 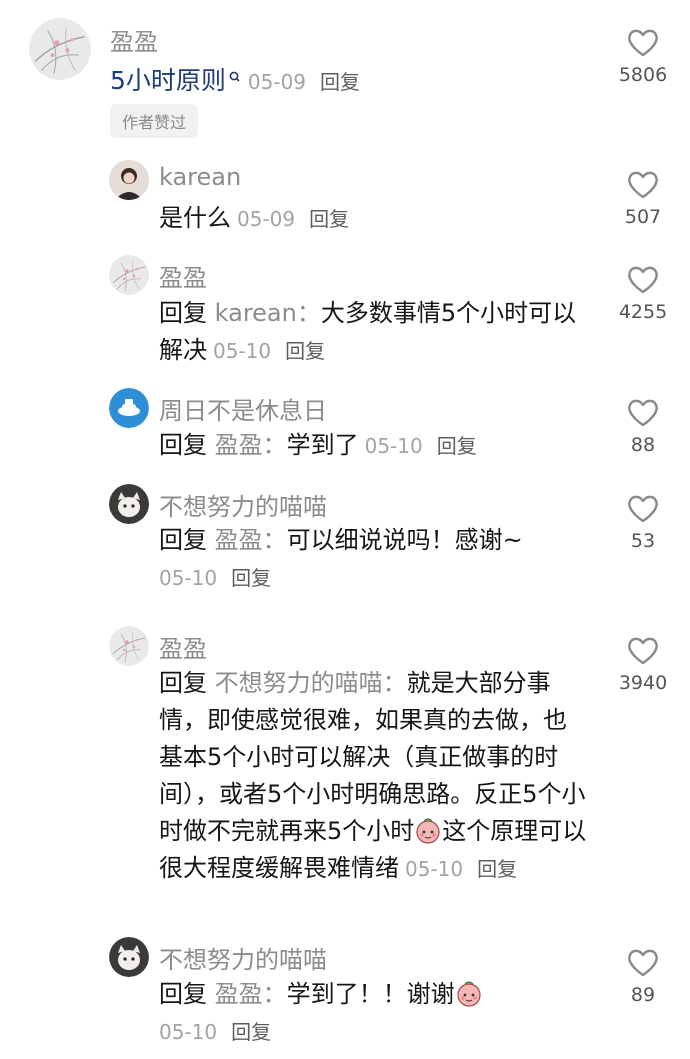 I want to click on mention: karean：, so click(x=268, y=313).